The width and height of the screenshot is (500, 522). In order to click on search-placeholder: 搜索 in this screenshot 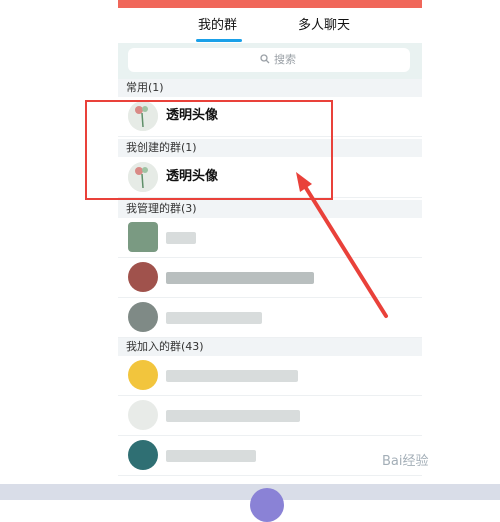, I will do `click(285, 59)`.